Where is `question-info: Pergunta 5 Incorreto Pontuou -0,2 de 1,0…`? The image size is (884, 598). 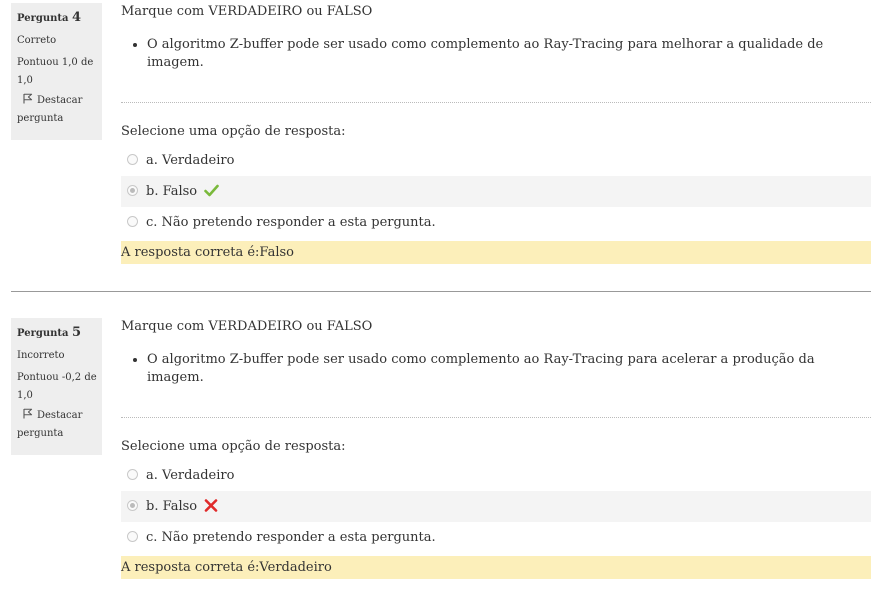
question-info: Pergunta 5 Incorreto Pontuou -0,2 de 1,0… is located at coordinates (56, 386).